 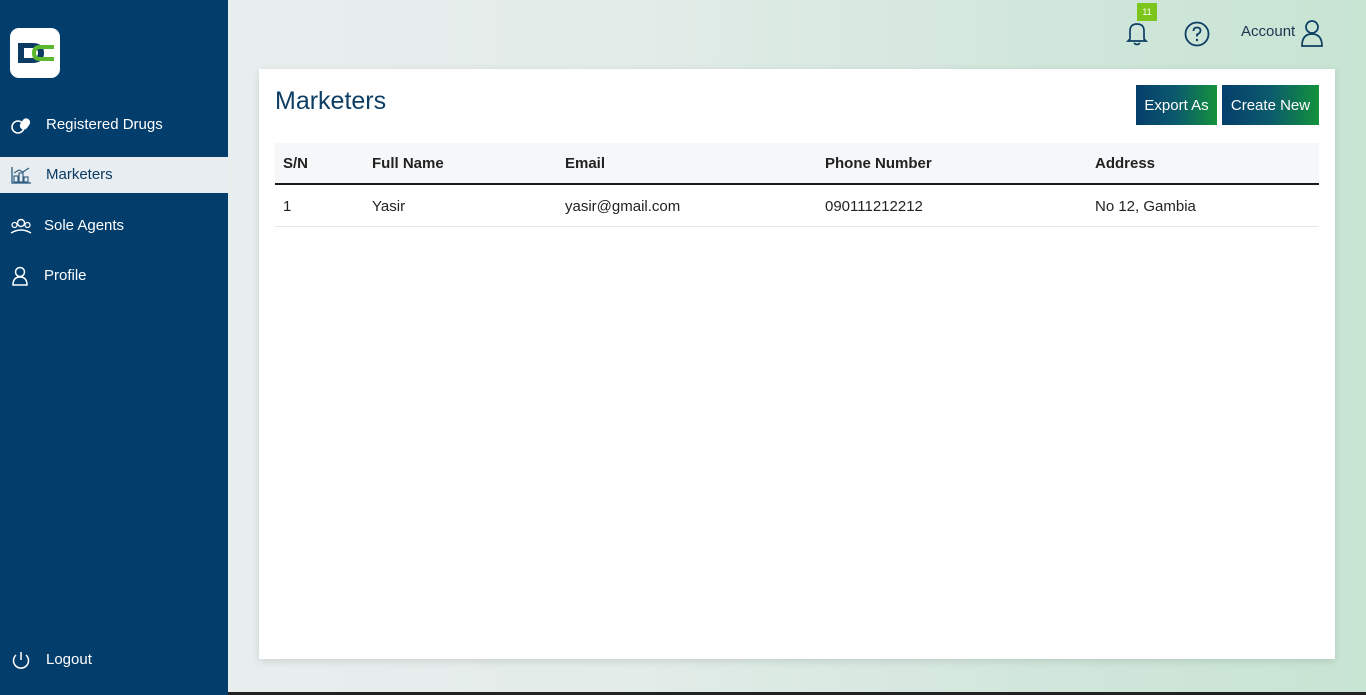 I want to click on sidebar-item-label: Registered Drugs, so click(x=104, y=124).